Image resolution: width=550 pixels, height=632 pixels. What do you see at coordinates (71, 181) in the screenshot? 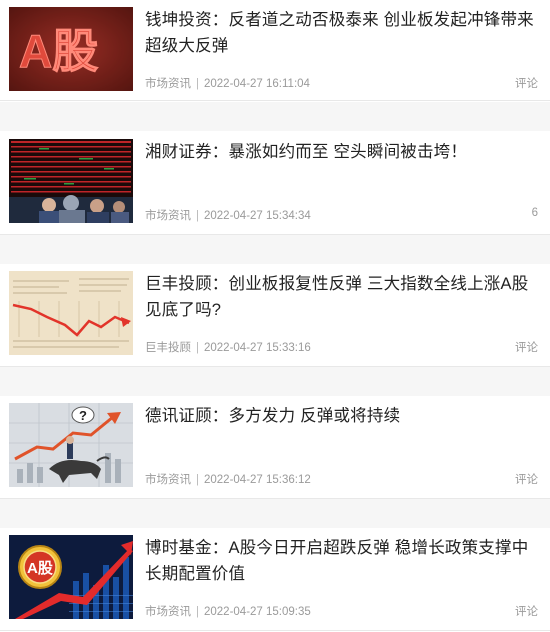
I see `stock-trading-hall-image` at bounding box center [71, 181].